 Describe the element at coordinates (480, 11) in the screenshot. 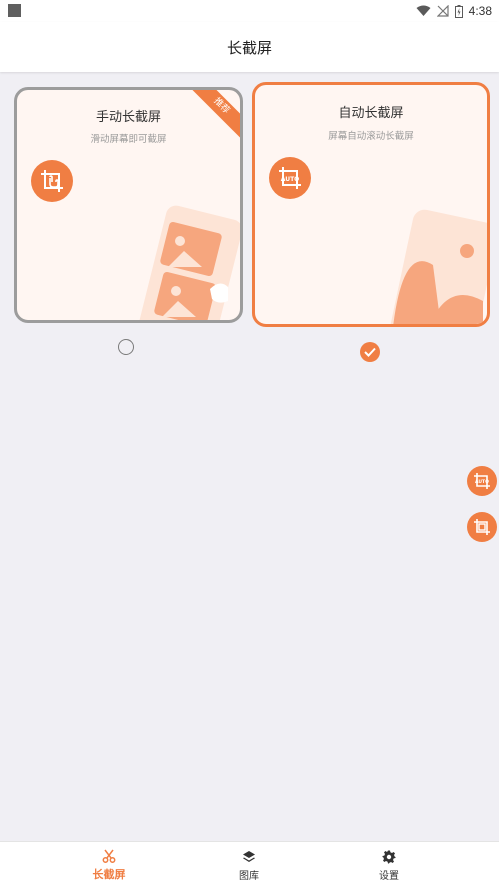

I see `clock: 4:38` at that location.